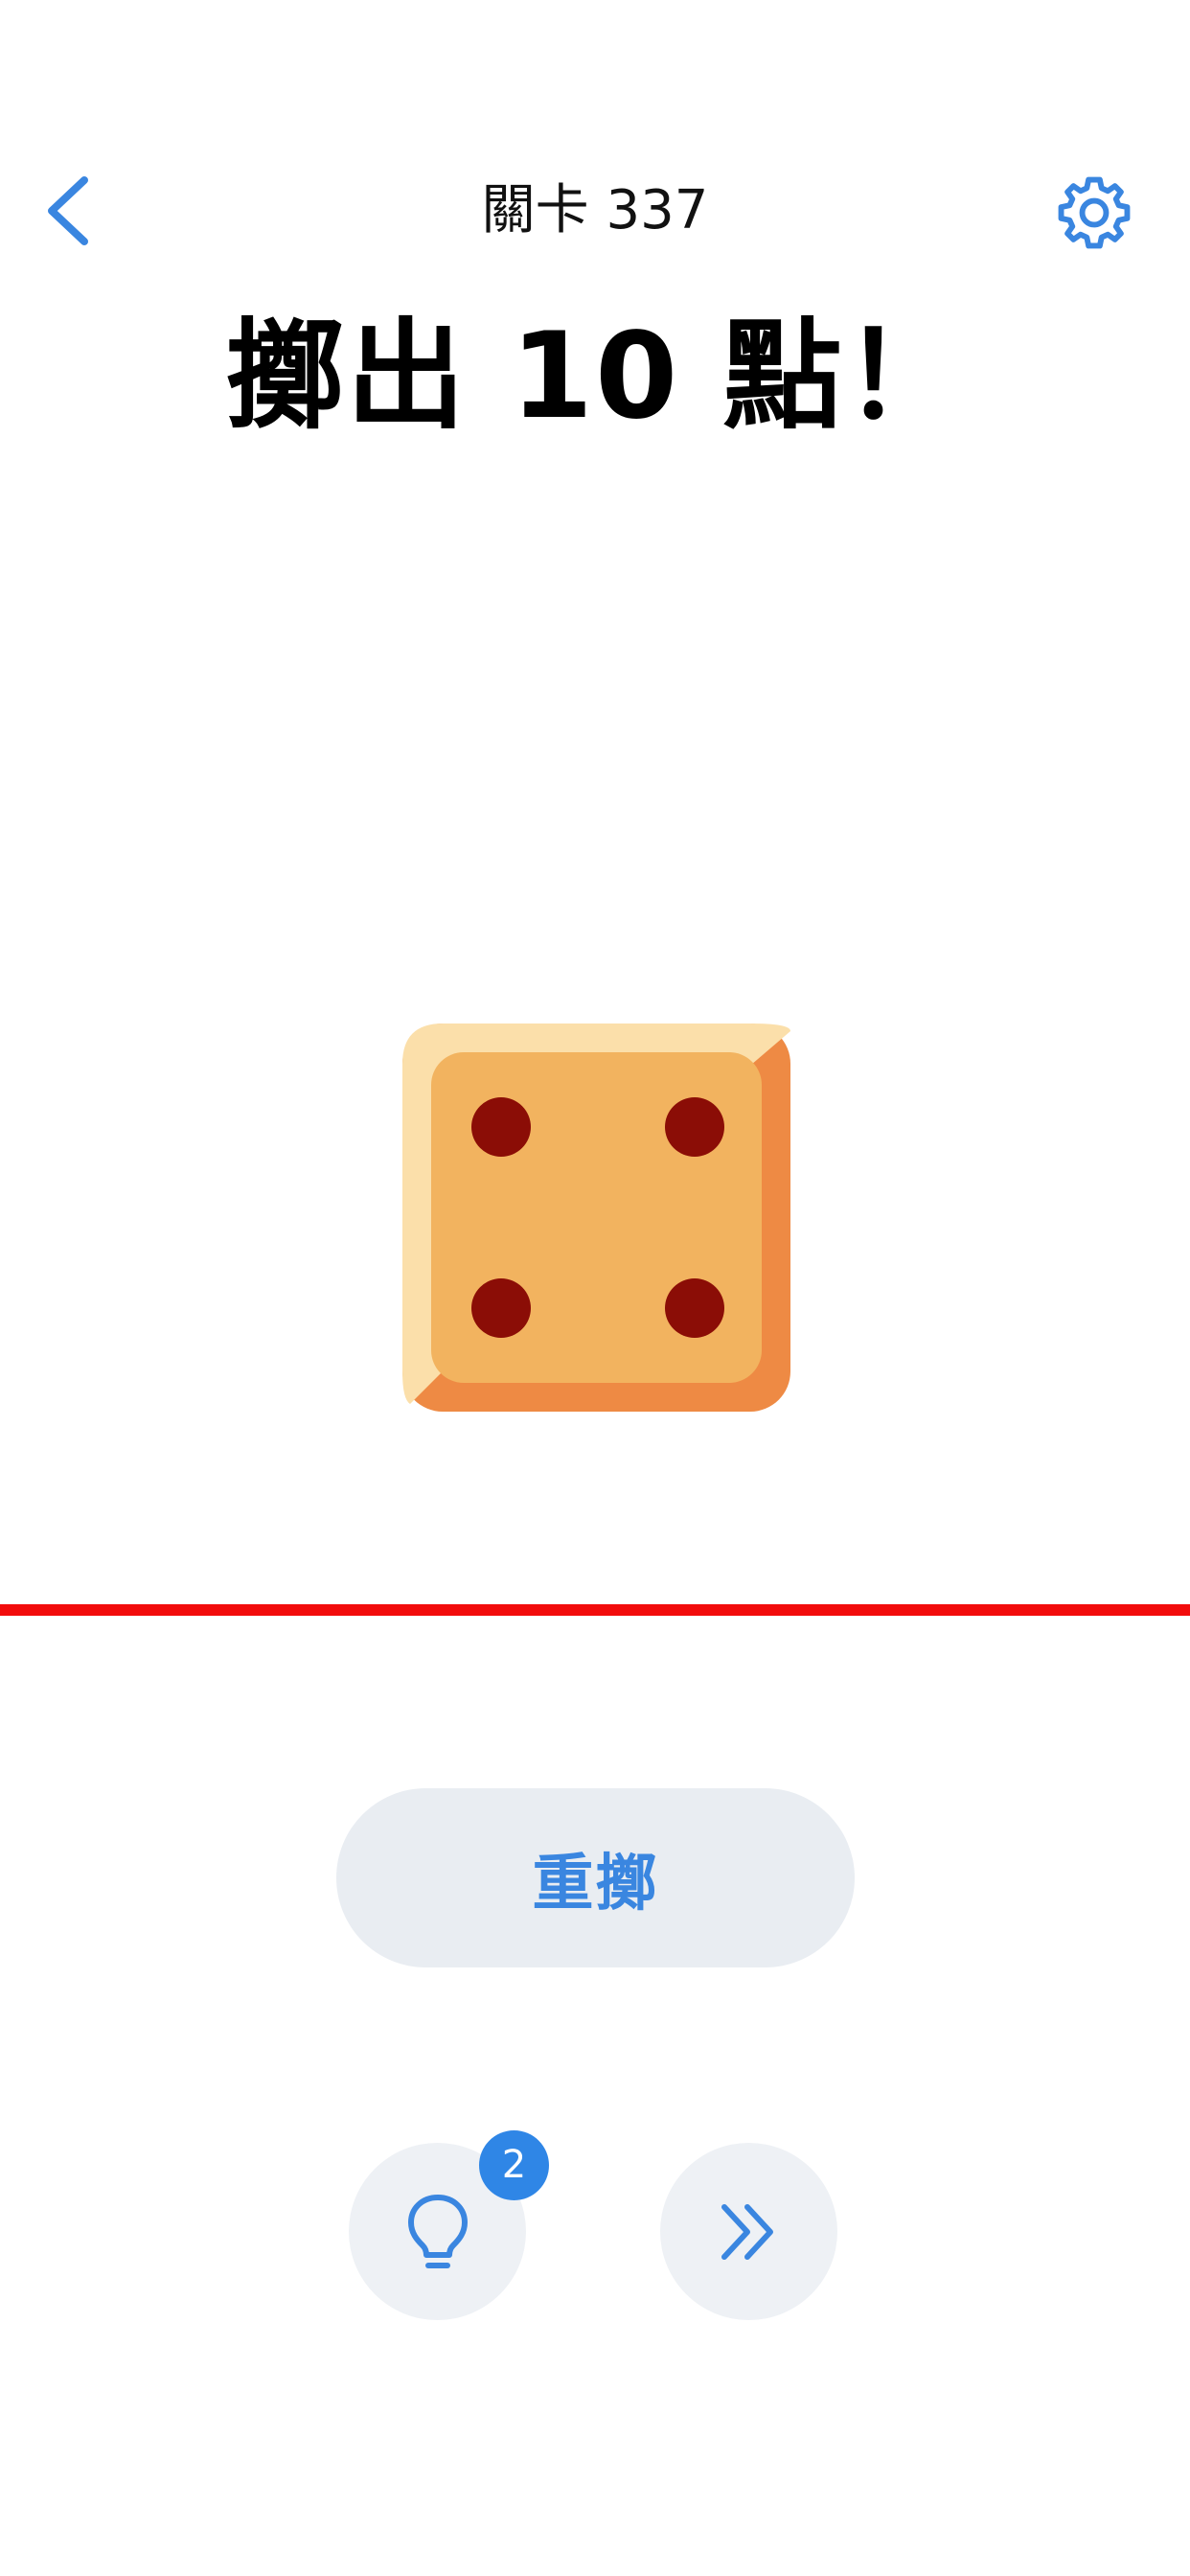  I want to click on reroll-label: 重擲, so click(595, 1884).